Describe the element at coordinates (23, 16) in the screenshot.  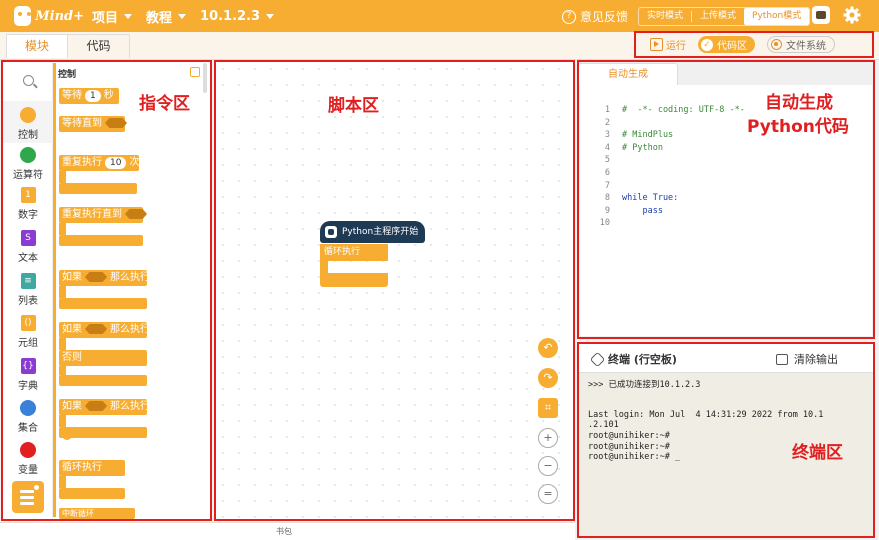
I see `logo-robot-icon` at that location.